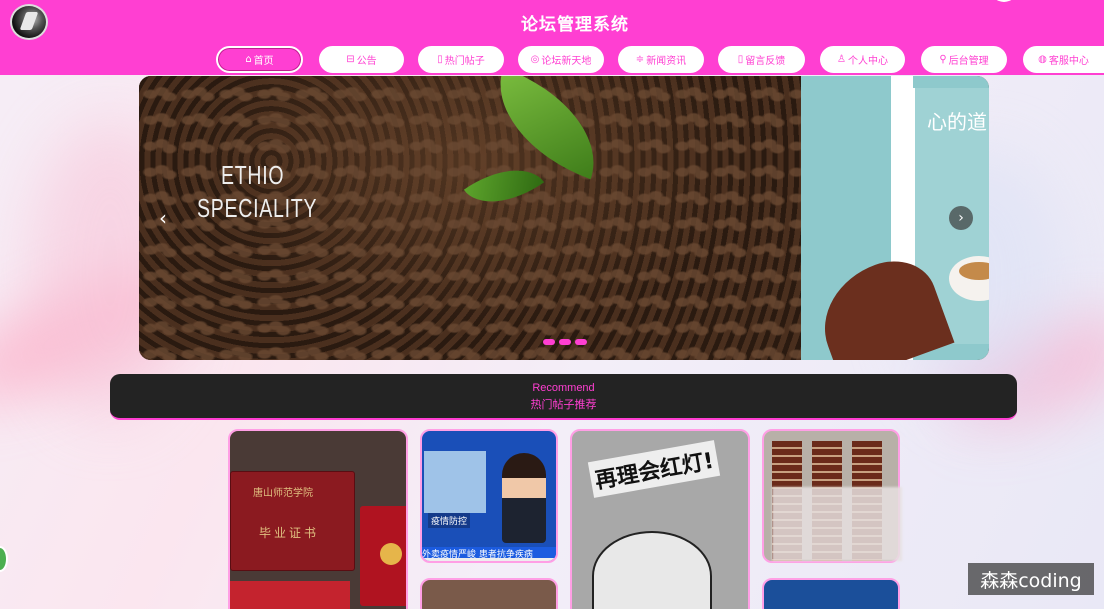 The height and width of the screenshot is (609, 1104). Describe the element at coordinates (248, 59) in the screenshot. I see `home-icon: ⌂` at that location.